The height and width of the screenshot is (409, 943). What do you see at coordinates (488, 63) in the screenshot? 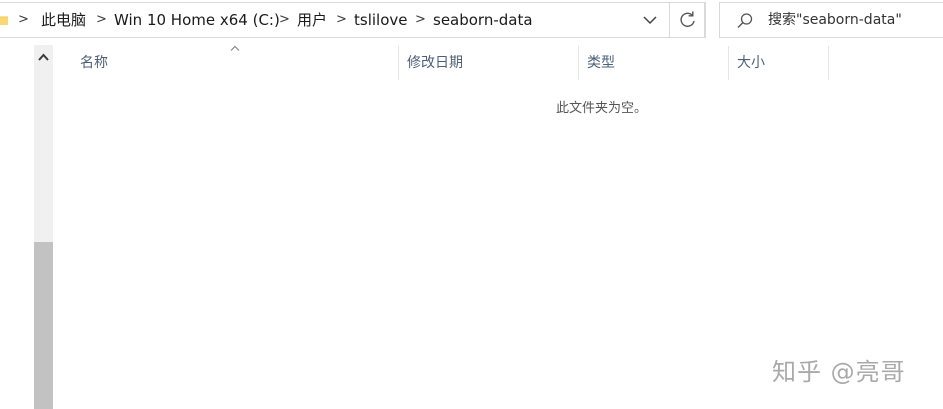
I see `column-header-date-modified: 修改日期` at bounding box center [488, 63].